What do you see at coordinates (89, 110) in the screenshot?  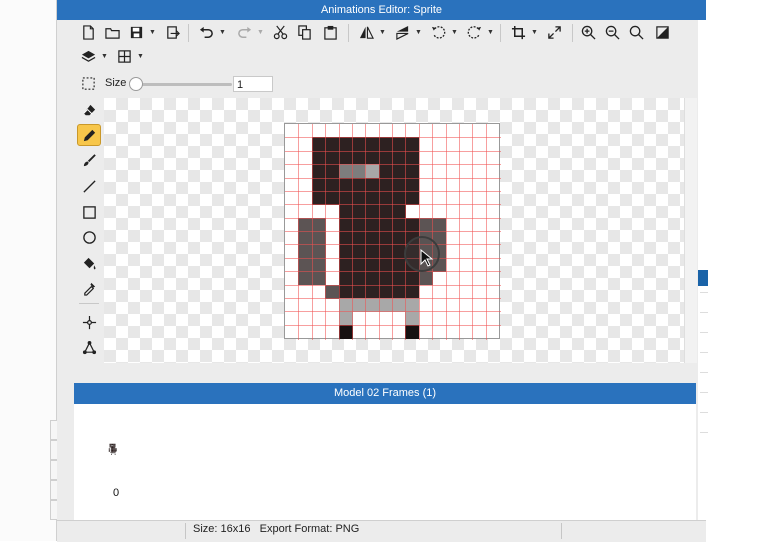 I see `eraser-icon` at bounding box center [89, 110].